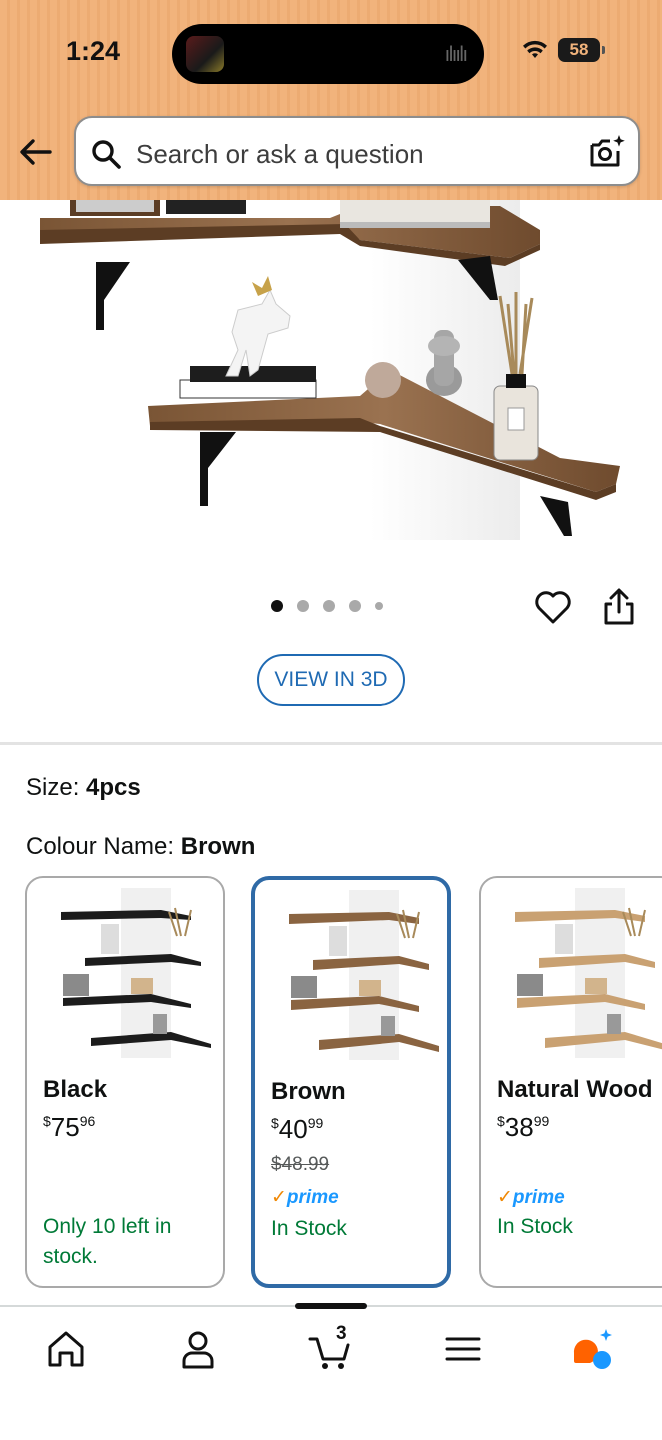  I want to click on top-header: 1:24 ılıılı 58 Search or ask a question, so click(331, 100).